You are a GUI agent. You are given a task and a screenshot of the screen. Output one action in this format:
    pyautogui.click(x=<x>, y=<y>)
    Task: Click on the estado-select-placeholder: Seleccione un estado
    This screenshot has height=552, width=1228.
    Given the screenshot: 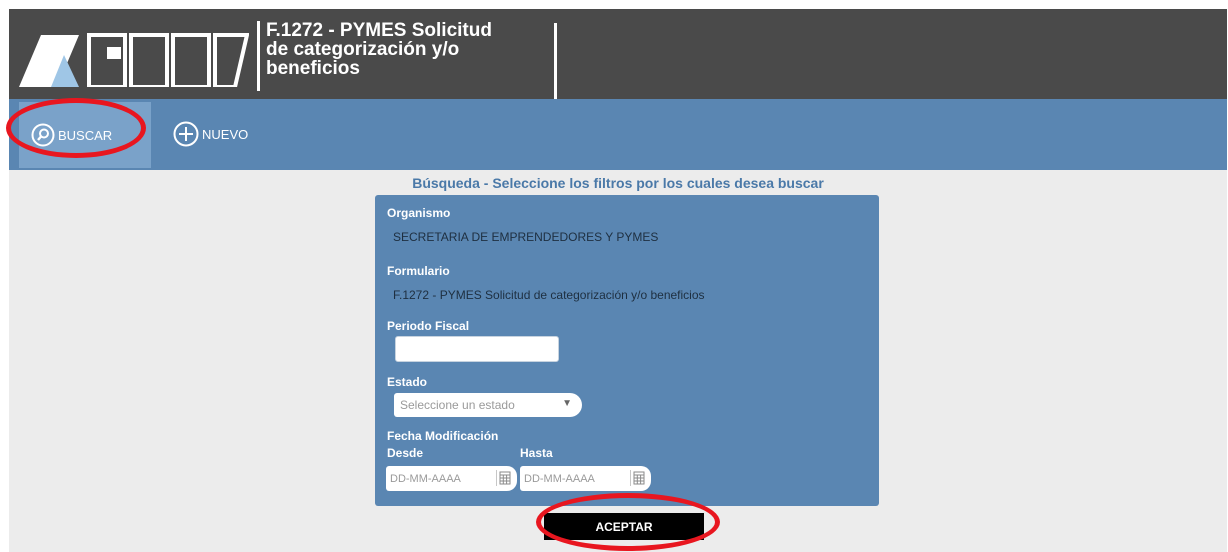 What is the action you would take?
    pyautogui.click(x=457, y=405)
    